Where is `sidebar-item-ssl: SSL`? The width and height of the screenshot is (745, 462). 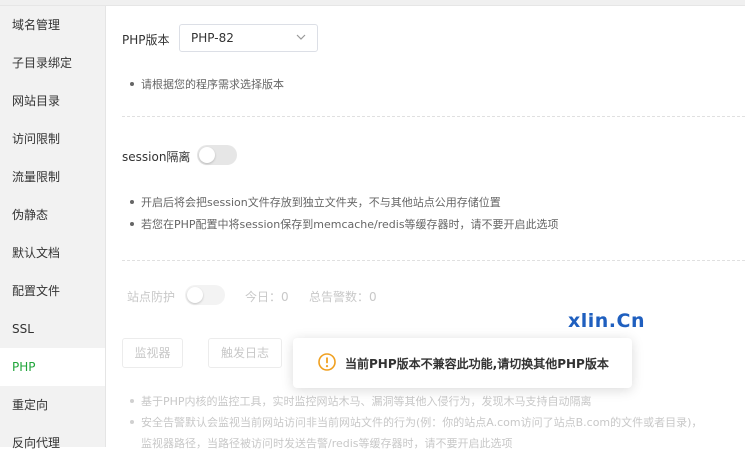 sidebar-item-ssl: SSL is located at coordinates (52, 329).